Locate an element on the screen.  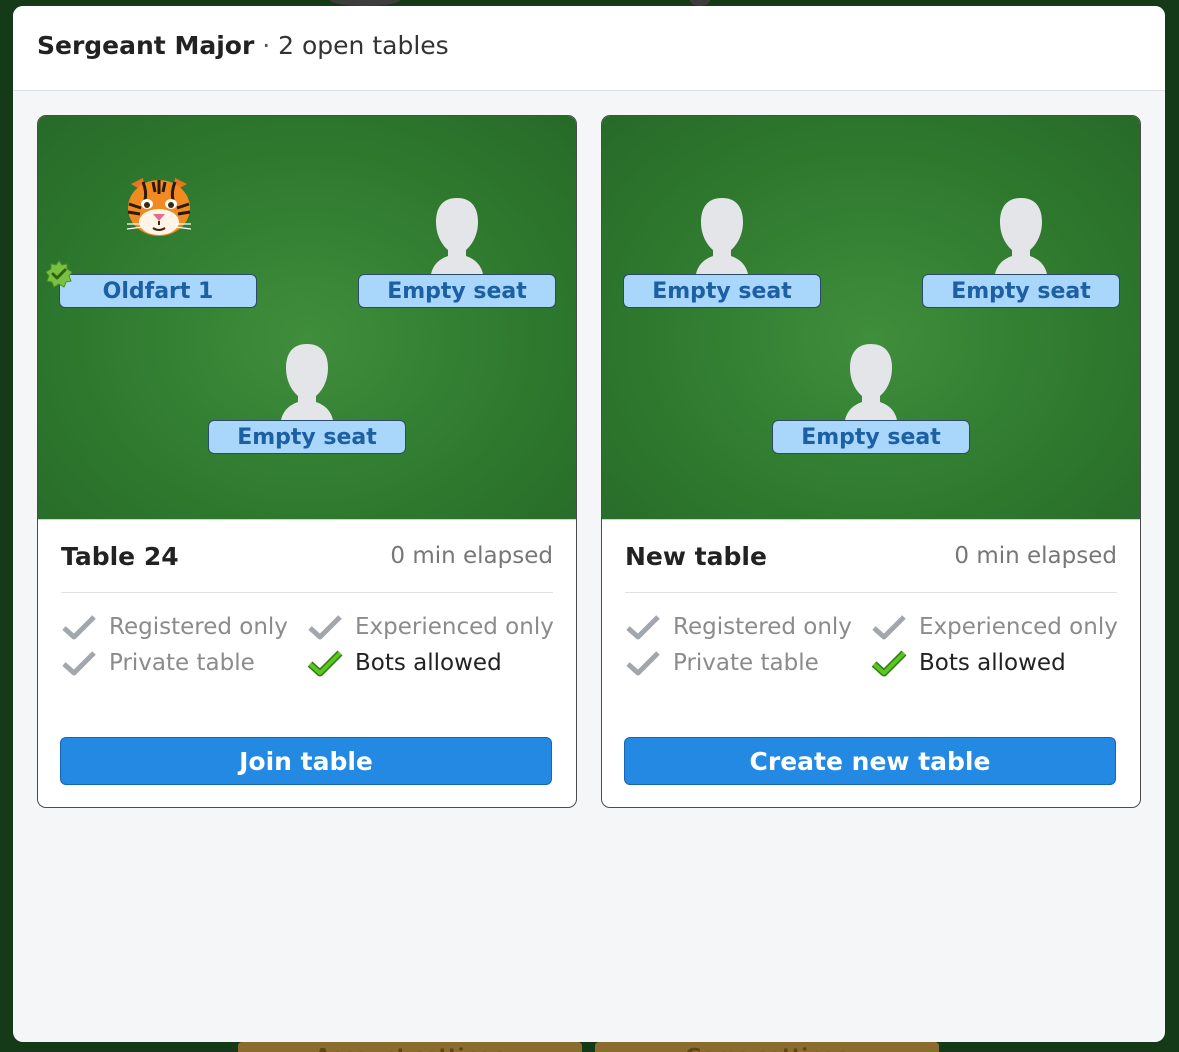
modal-header: Sergeant Major · 2 open tables is located at coordinates (589, 48).